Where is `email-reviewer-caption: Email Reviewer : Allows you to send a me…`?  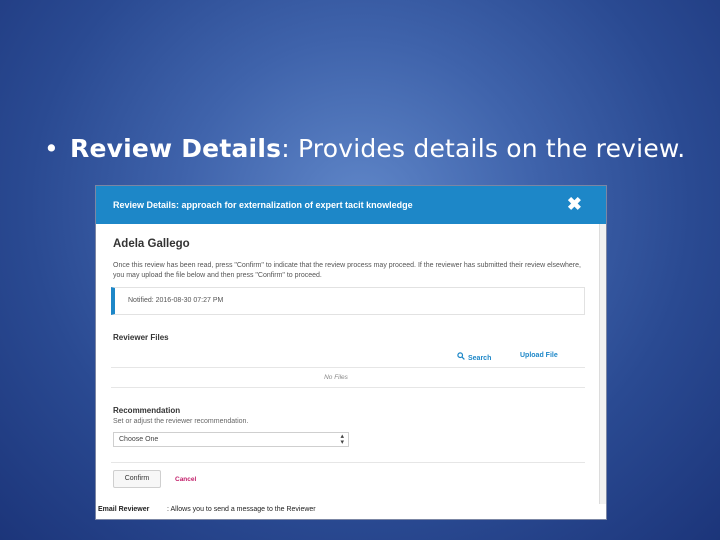 email-reviewer-caption: Email Reviewer : Allows you to send a me… is located at coordinates (351, 511).